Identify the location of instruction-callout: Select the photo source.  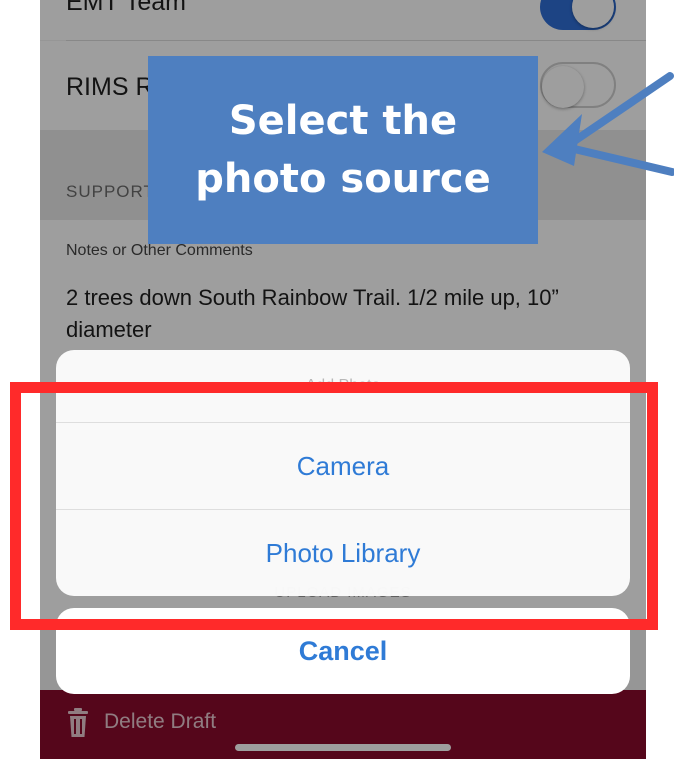
(343, 150).